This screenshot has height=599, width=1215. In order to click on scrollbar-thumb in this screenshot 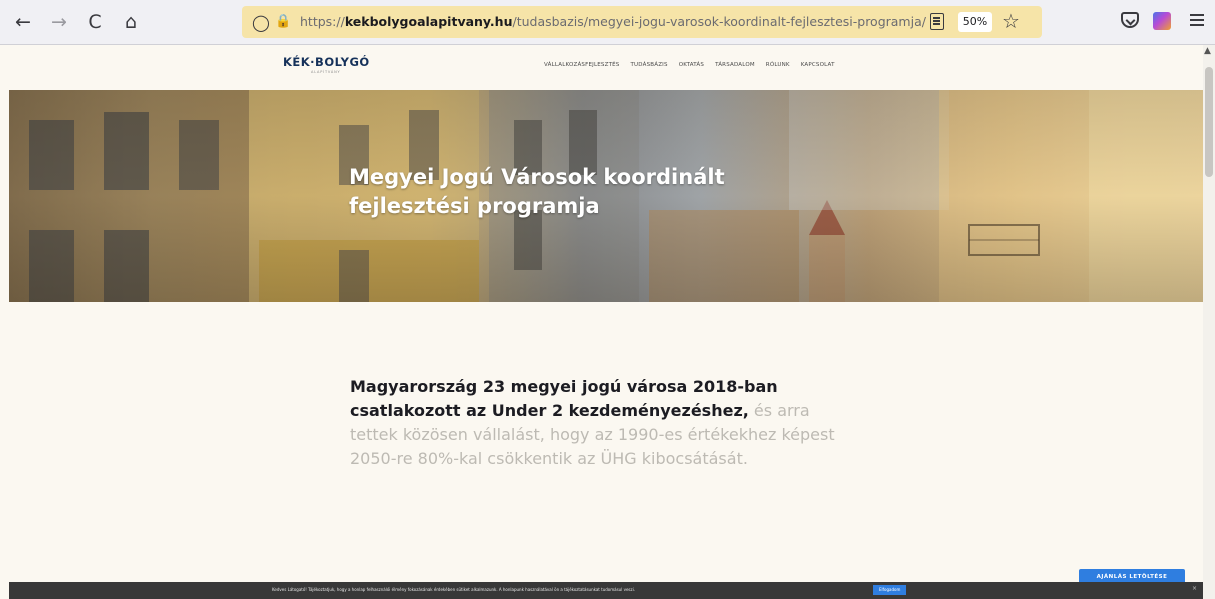, I will do `click(1209, 122)`.